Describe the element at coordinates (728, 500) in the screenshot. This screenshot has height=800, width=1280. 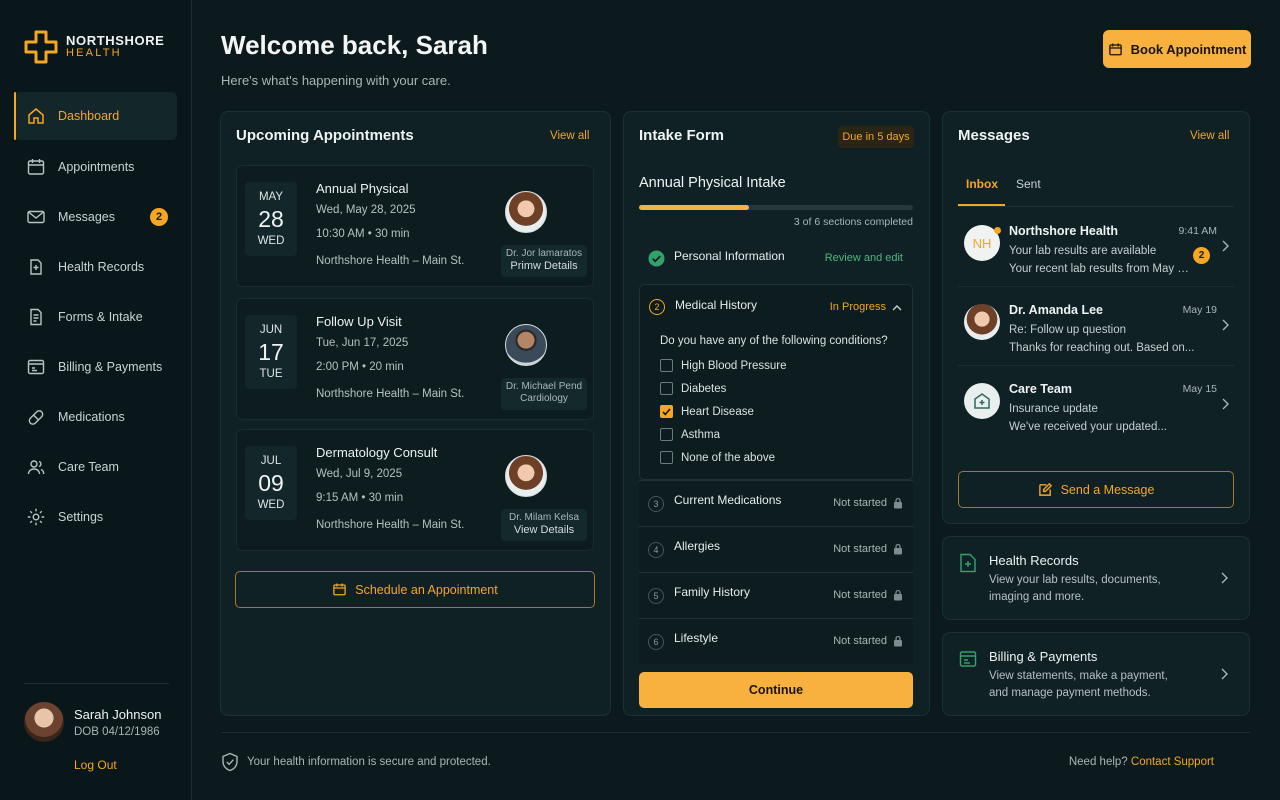
I see `section-name: Current Medications` at that location.